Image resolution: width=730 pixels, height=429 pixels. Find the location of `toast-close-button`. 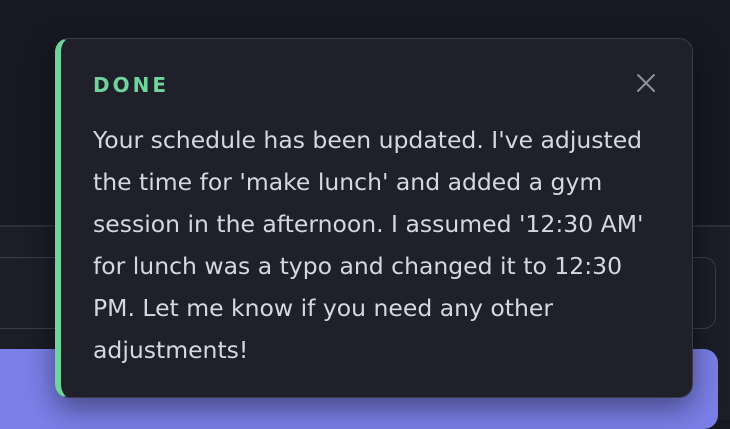

toast-close-button is located at coordinates (646, 83).